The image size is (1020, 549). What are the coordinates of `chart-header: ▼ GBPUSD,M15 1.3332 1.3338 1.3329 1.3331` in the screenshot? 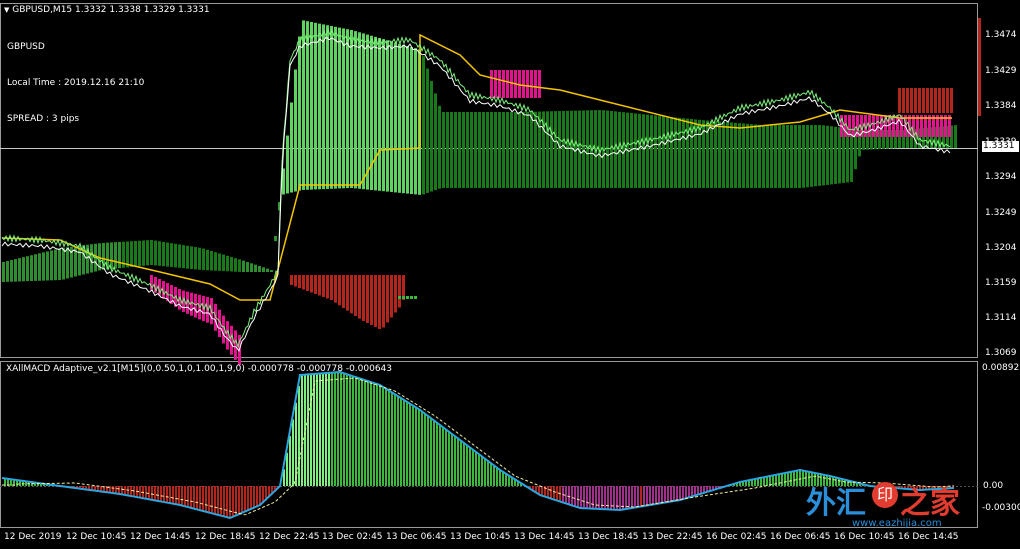 It's located at (107, 10).